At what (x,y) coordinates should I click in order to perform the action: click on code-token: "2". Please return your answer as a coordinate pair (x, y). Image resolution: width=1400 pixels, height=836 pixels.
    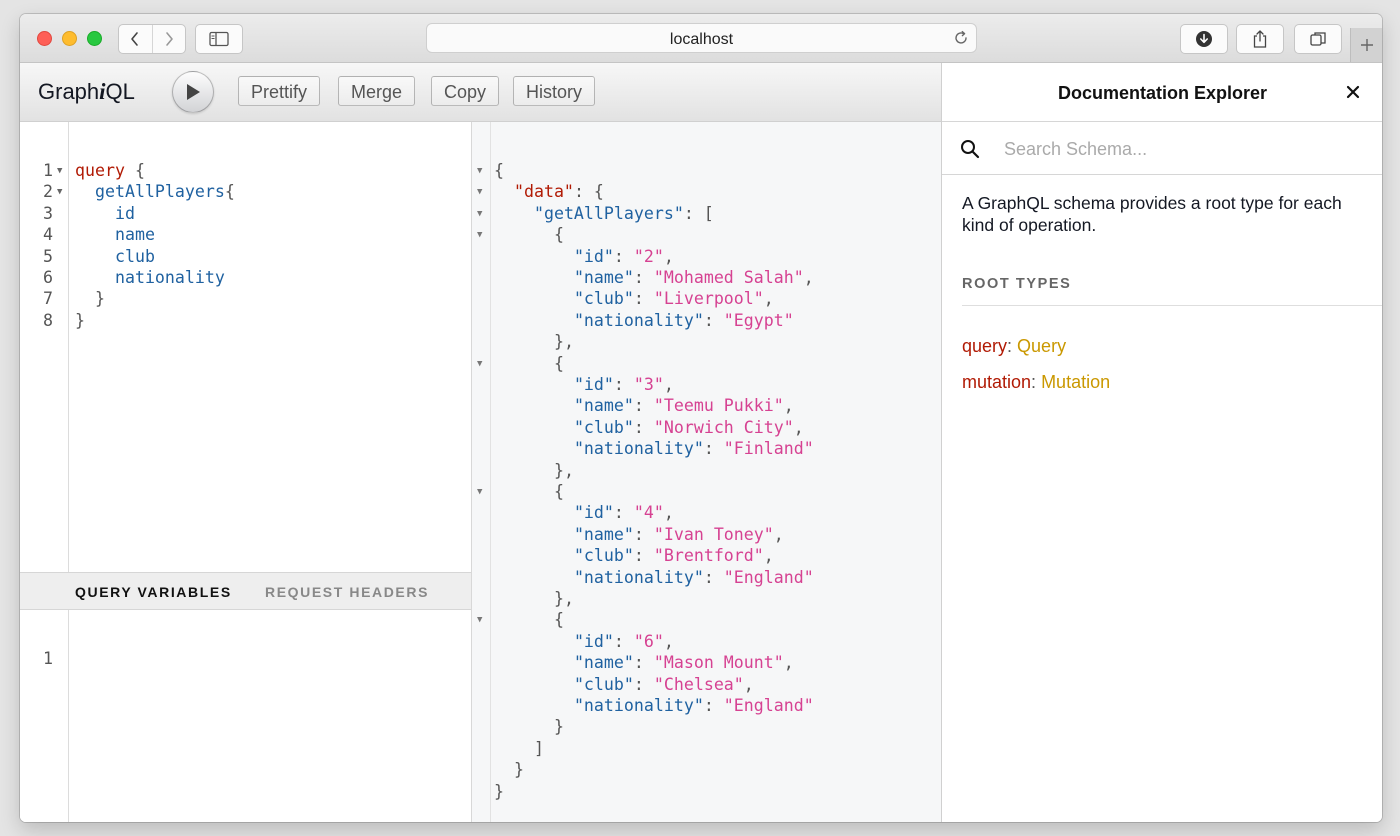
    Looking at the image, I should click on (648, 256).